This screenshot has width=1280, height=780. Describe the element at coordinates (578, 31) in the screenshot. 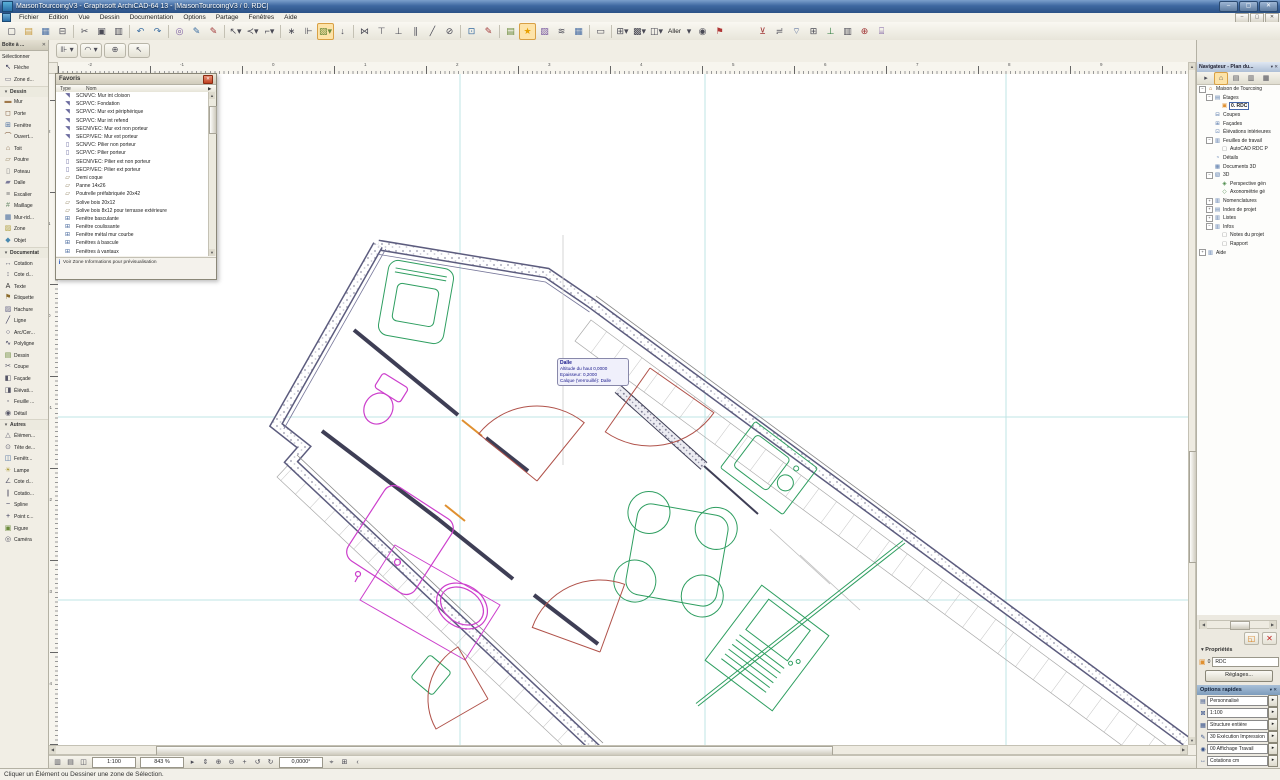

I see `attribute-manager-button: ▦` at that location.